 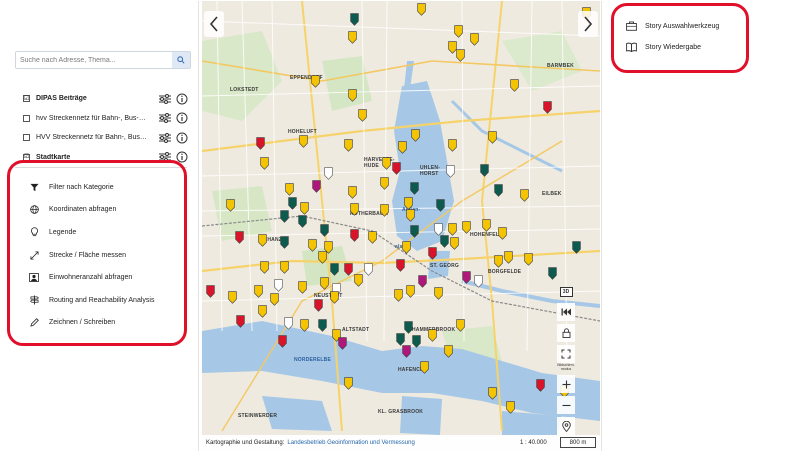 What do you see at coordinates (672, 26) in the screenshot?
I see `story-selection-tool: Story Auswahlwerkzeug` at bounding box center [672, 26].